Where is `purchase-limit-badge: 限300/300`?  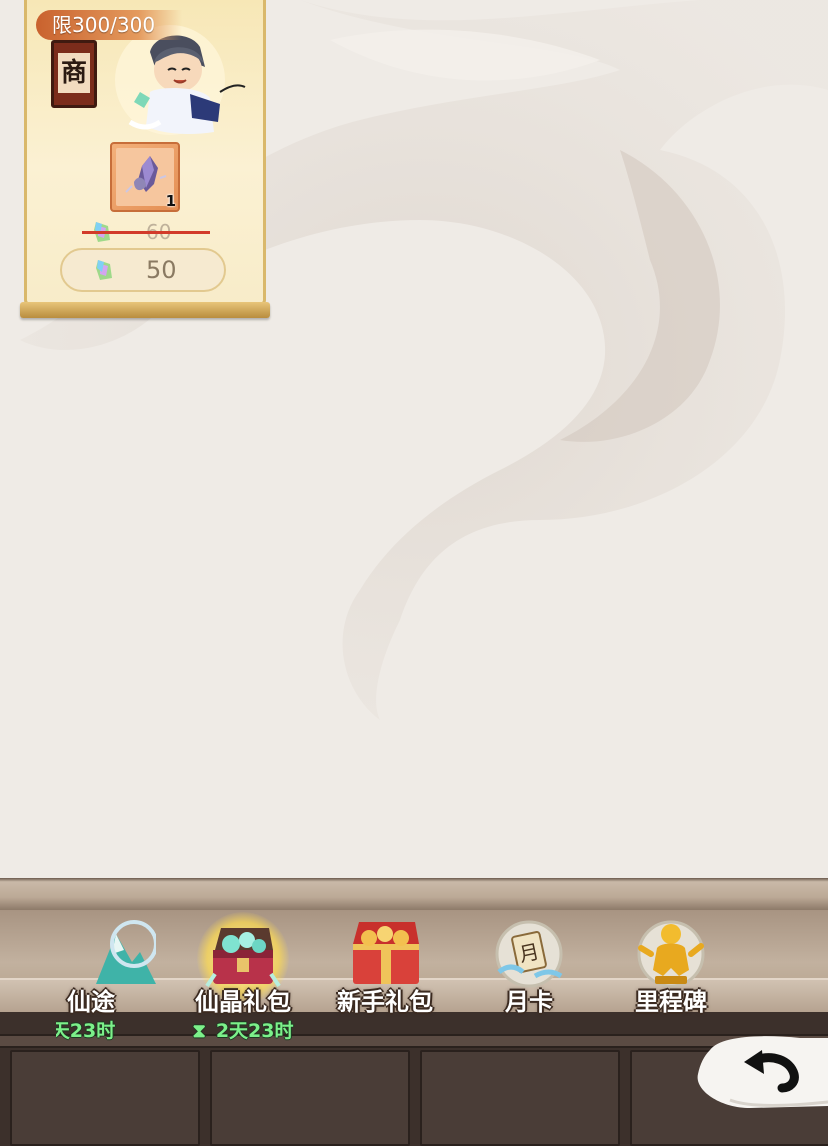 purchase-limit-badge: 限300/300 is located at coordinates (109, 25).